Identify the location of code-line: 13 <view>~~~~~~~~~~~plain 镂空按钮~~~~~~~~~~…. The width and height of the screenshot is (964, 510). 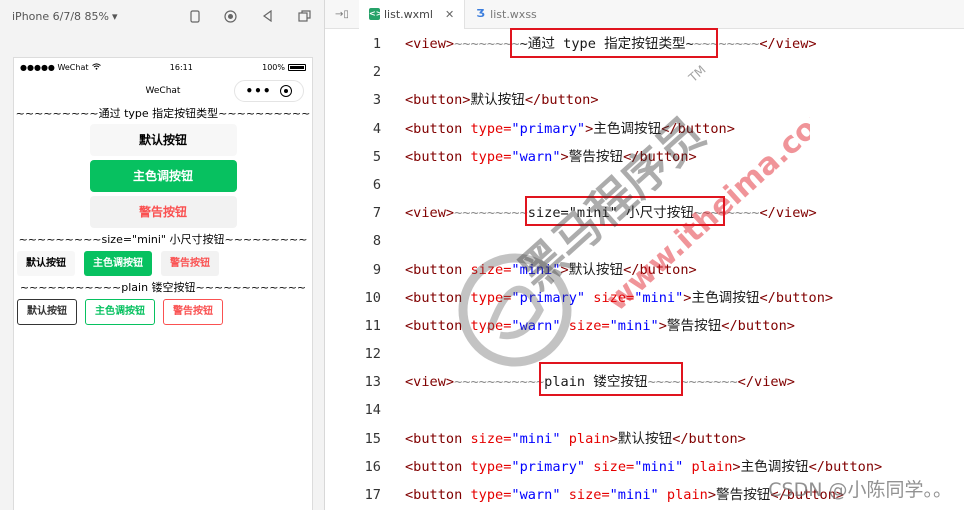
(644, 382).